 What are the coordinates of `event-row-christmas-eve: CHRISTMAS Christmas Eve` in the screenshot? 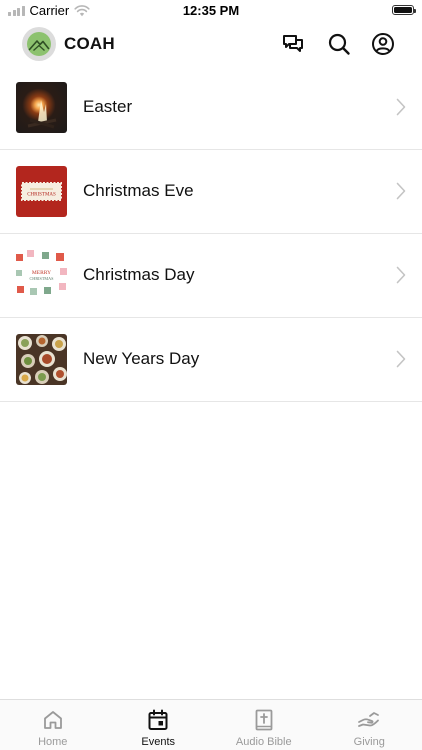 It's located at (211, 192).